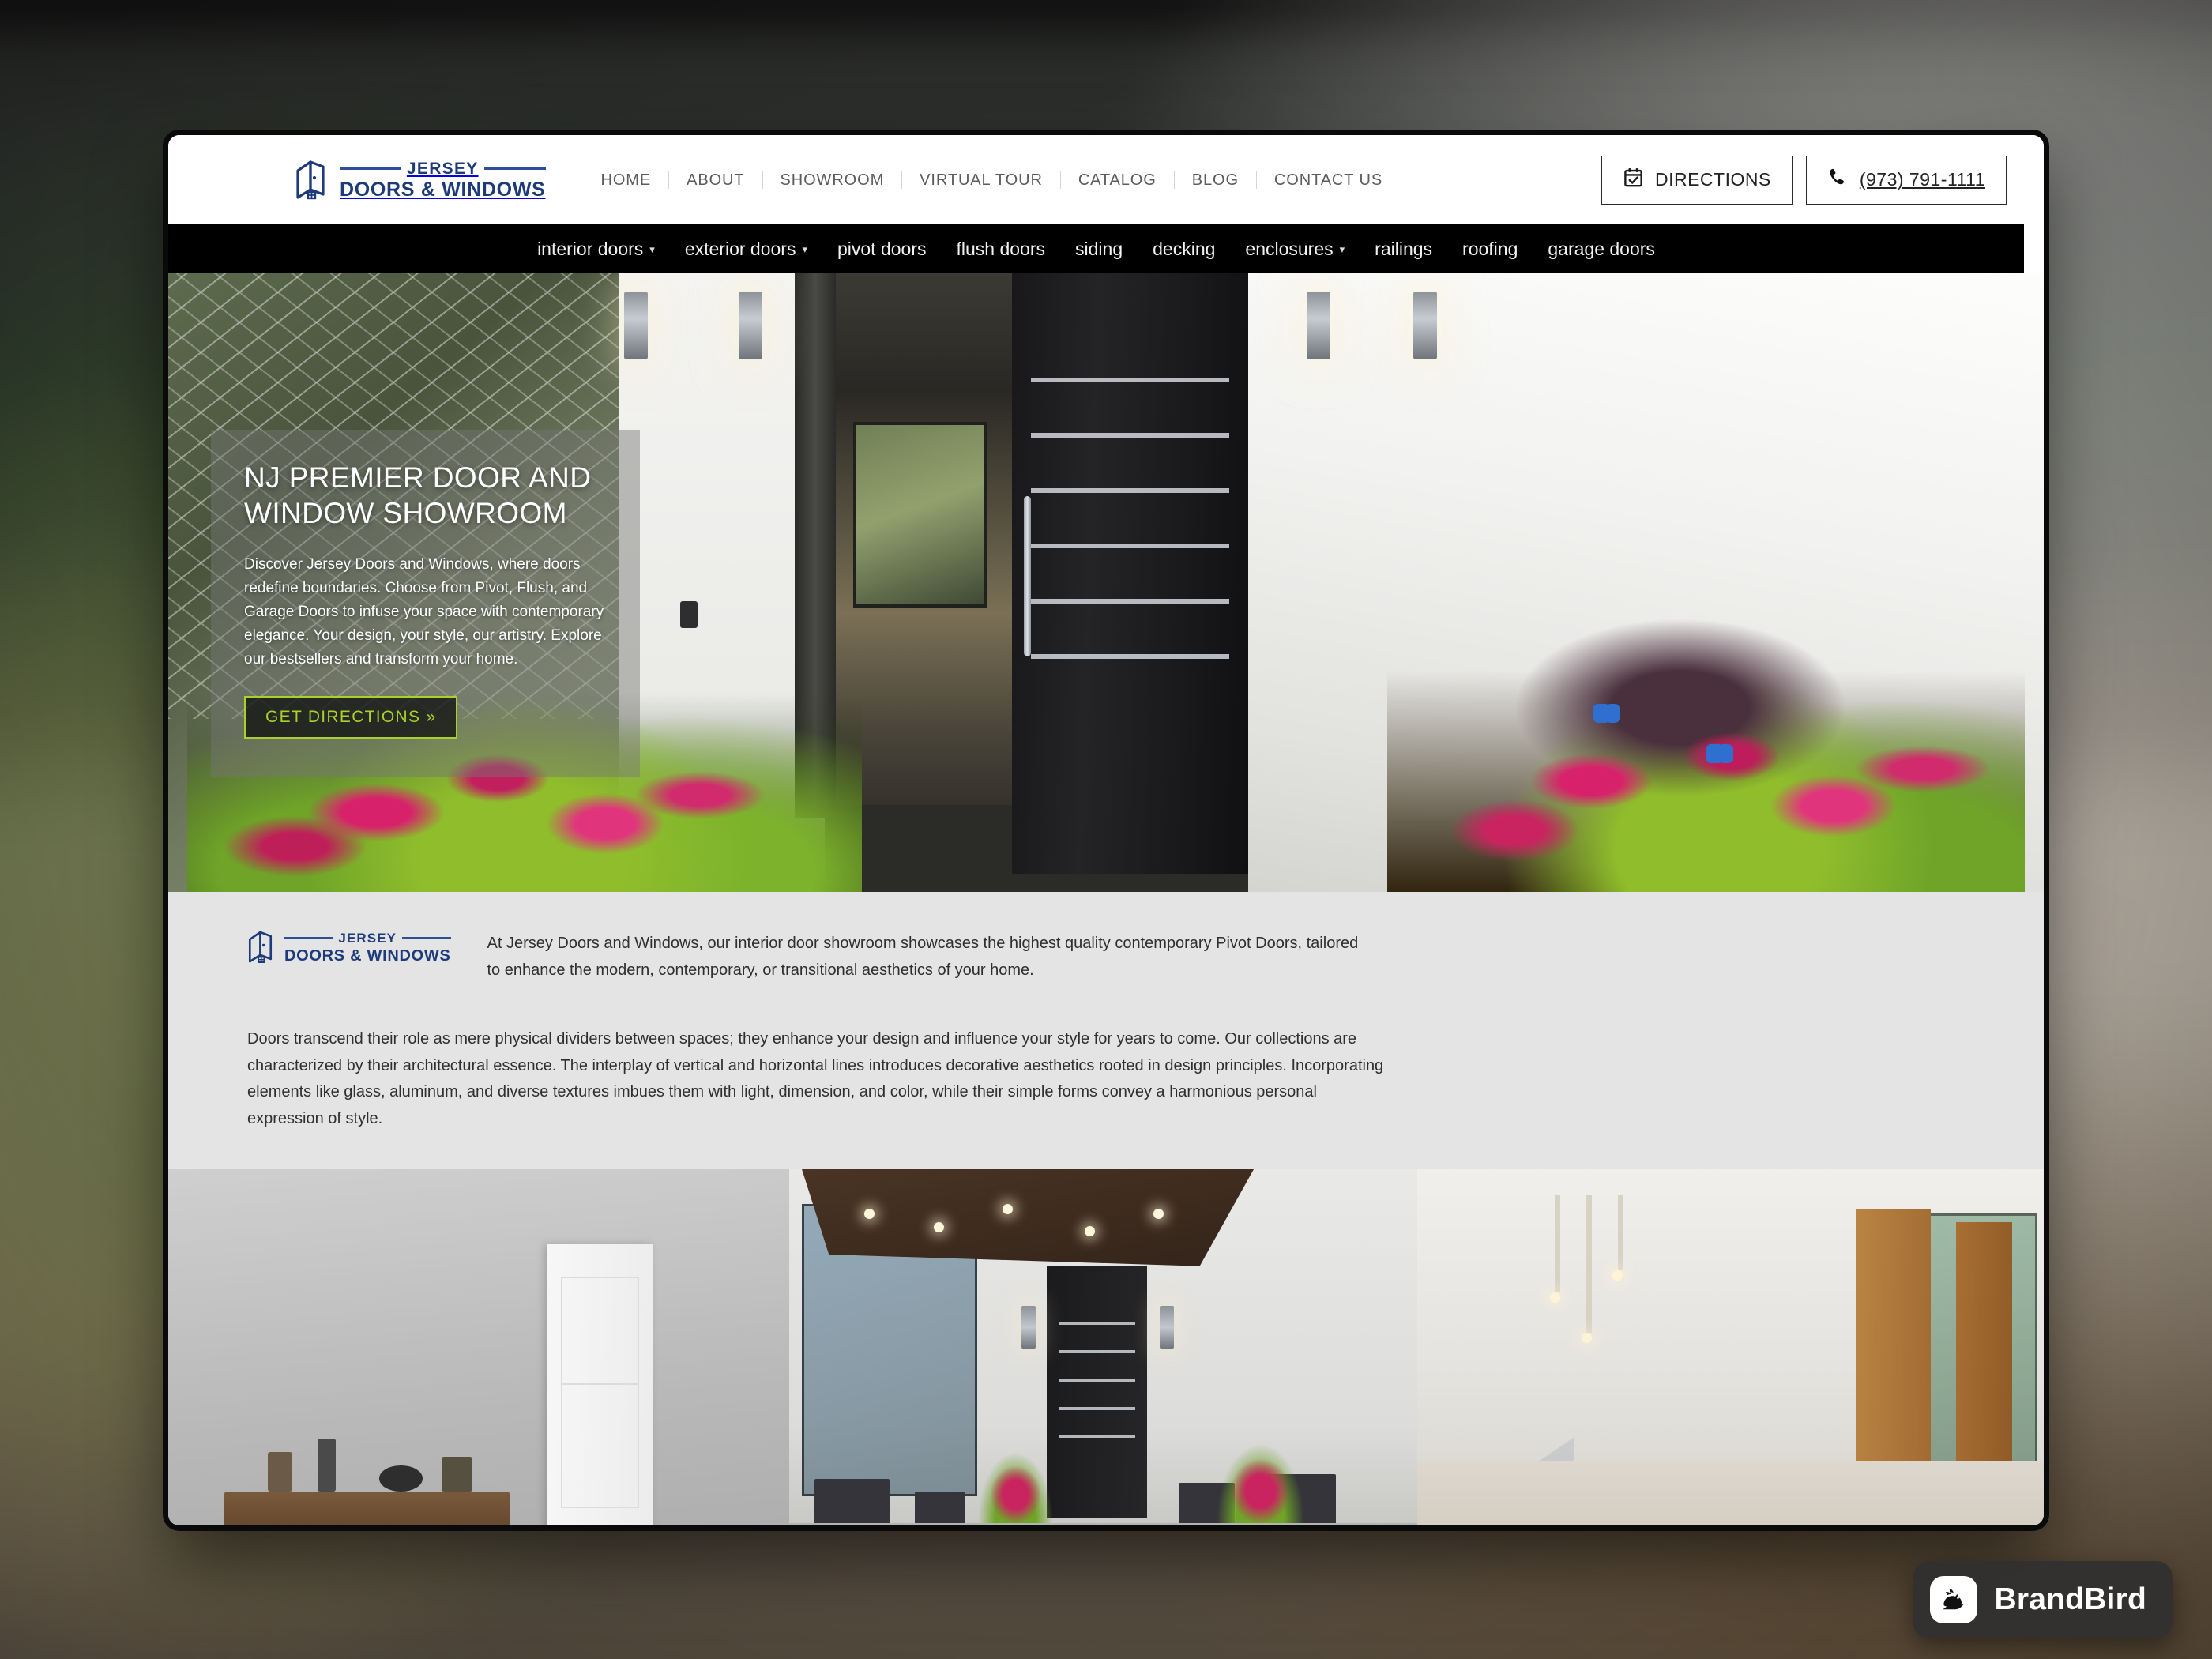 The width and height of the screenshot is (2212, 1659). I want to click on subnav-item-flush-doors: flush doors, so click(1002, 250).